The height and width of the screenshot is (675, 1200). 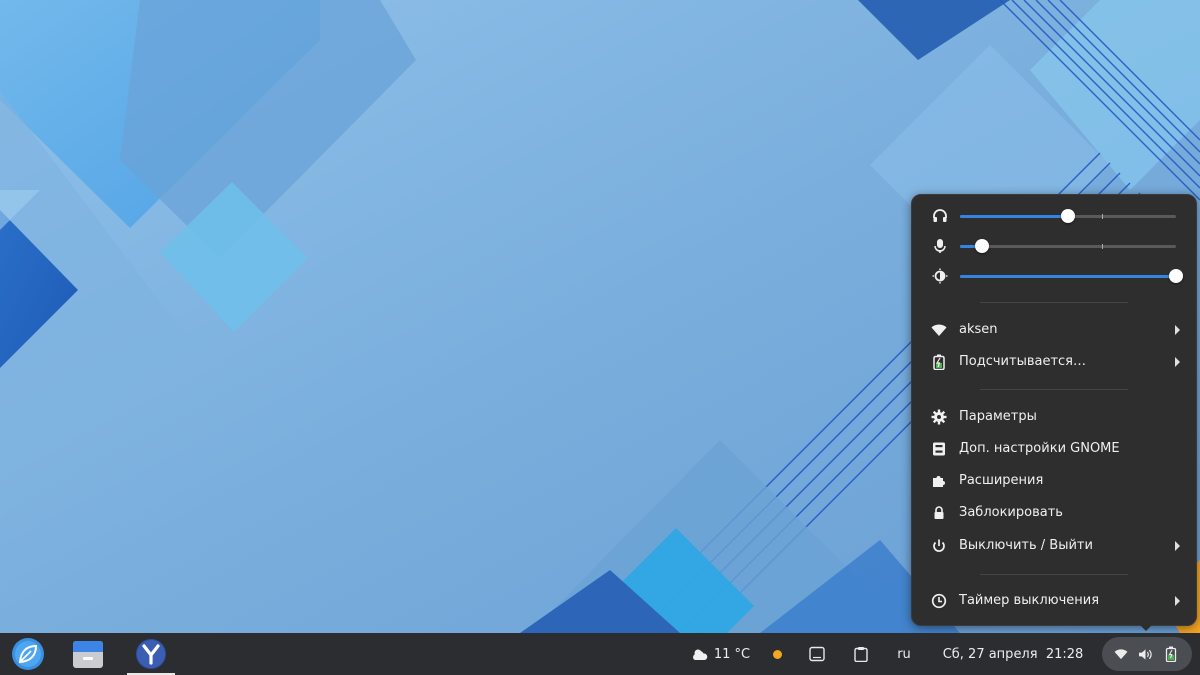 I want to click on status-dot-indicator, so click(x=777, y=654).